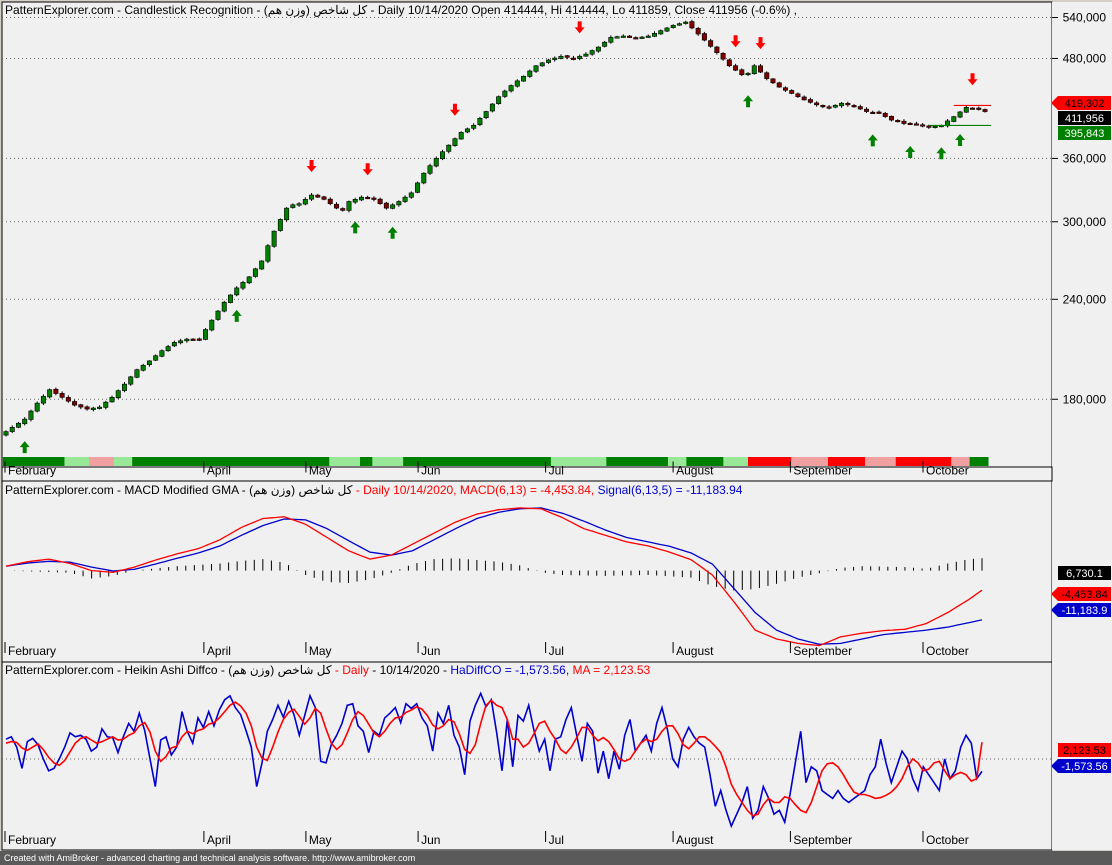 This screenshot has width=1112, height=865. What do you see at coordinates (556, 840) in the screenshot?
I see `month-label-jul: Jul` at bounding box center [556, 840].